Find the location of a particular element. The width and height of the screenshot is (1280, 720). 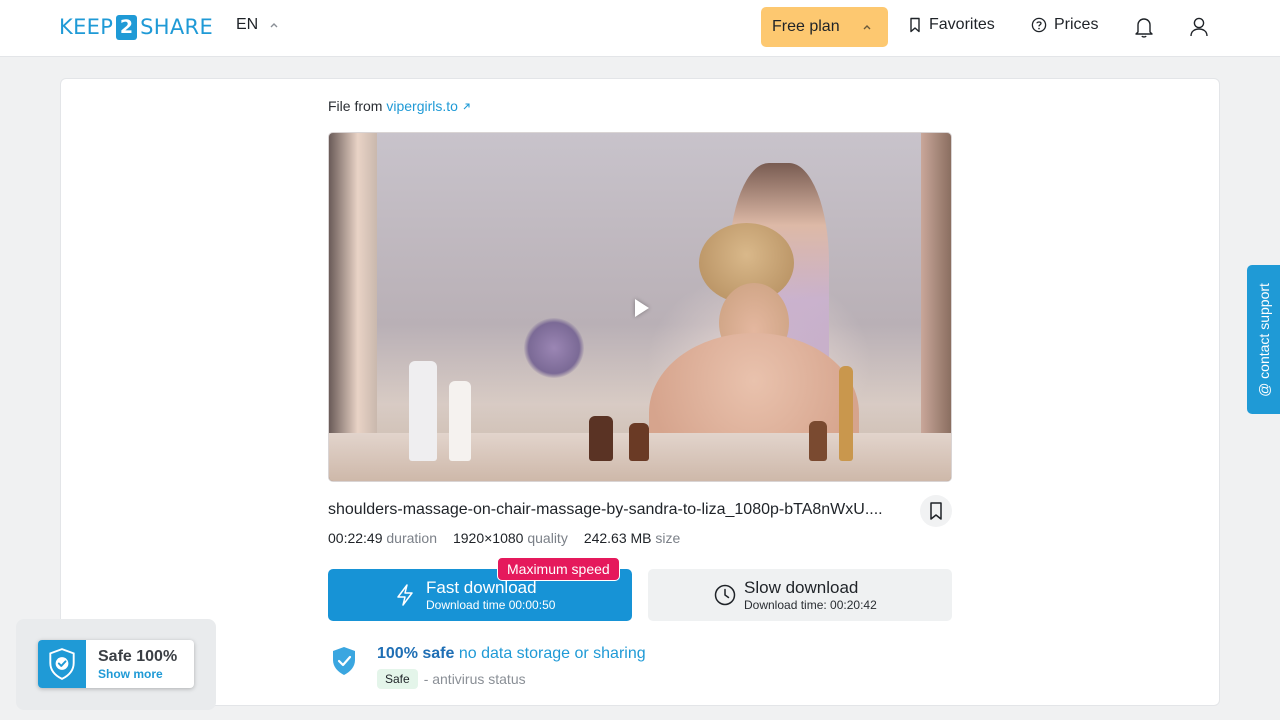

quality-value: 1920×1080 is located at coordinates (488, 538).